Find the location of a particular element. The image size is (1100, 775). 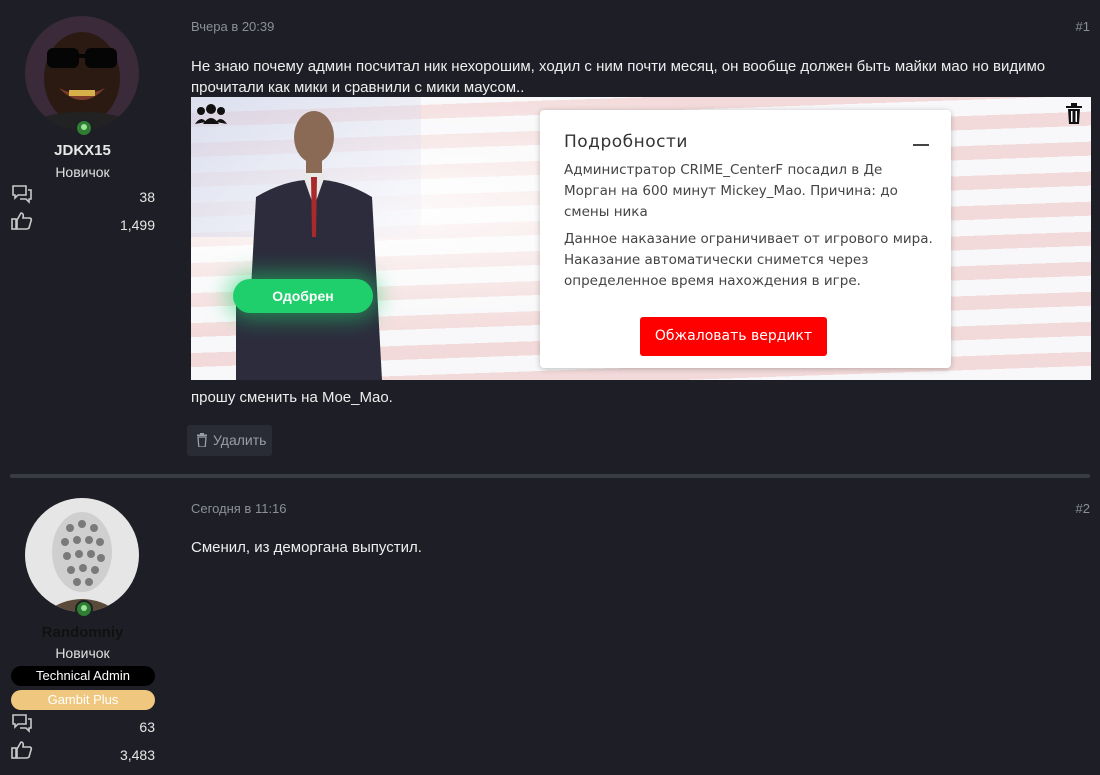

minimize-icon is located at coordinates (921, 145).